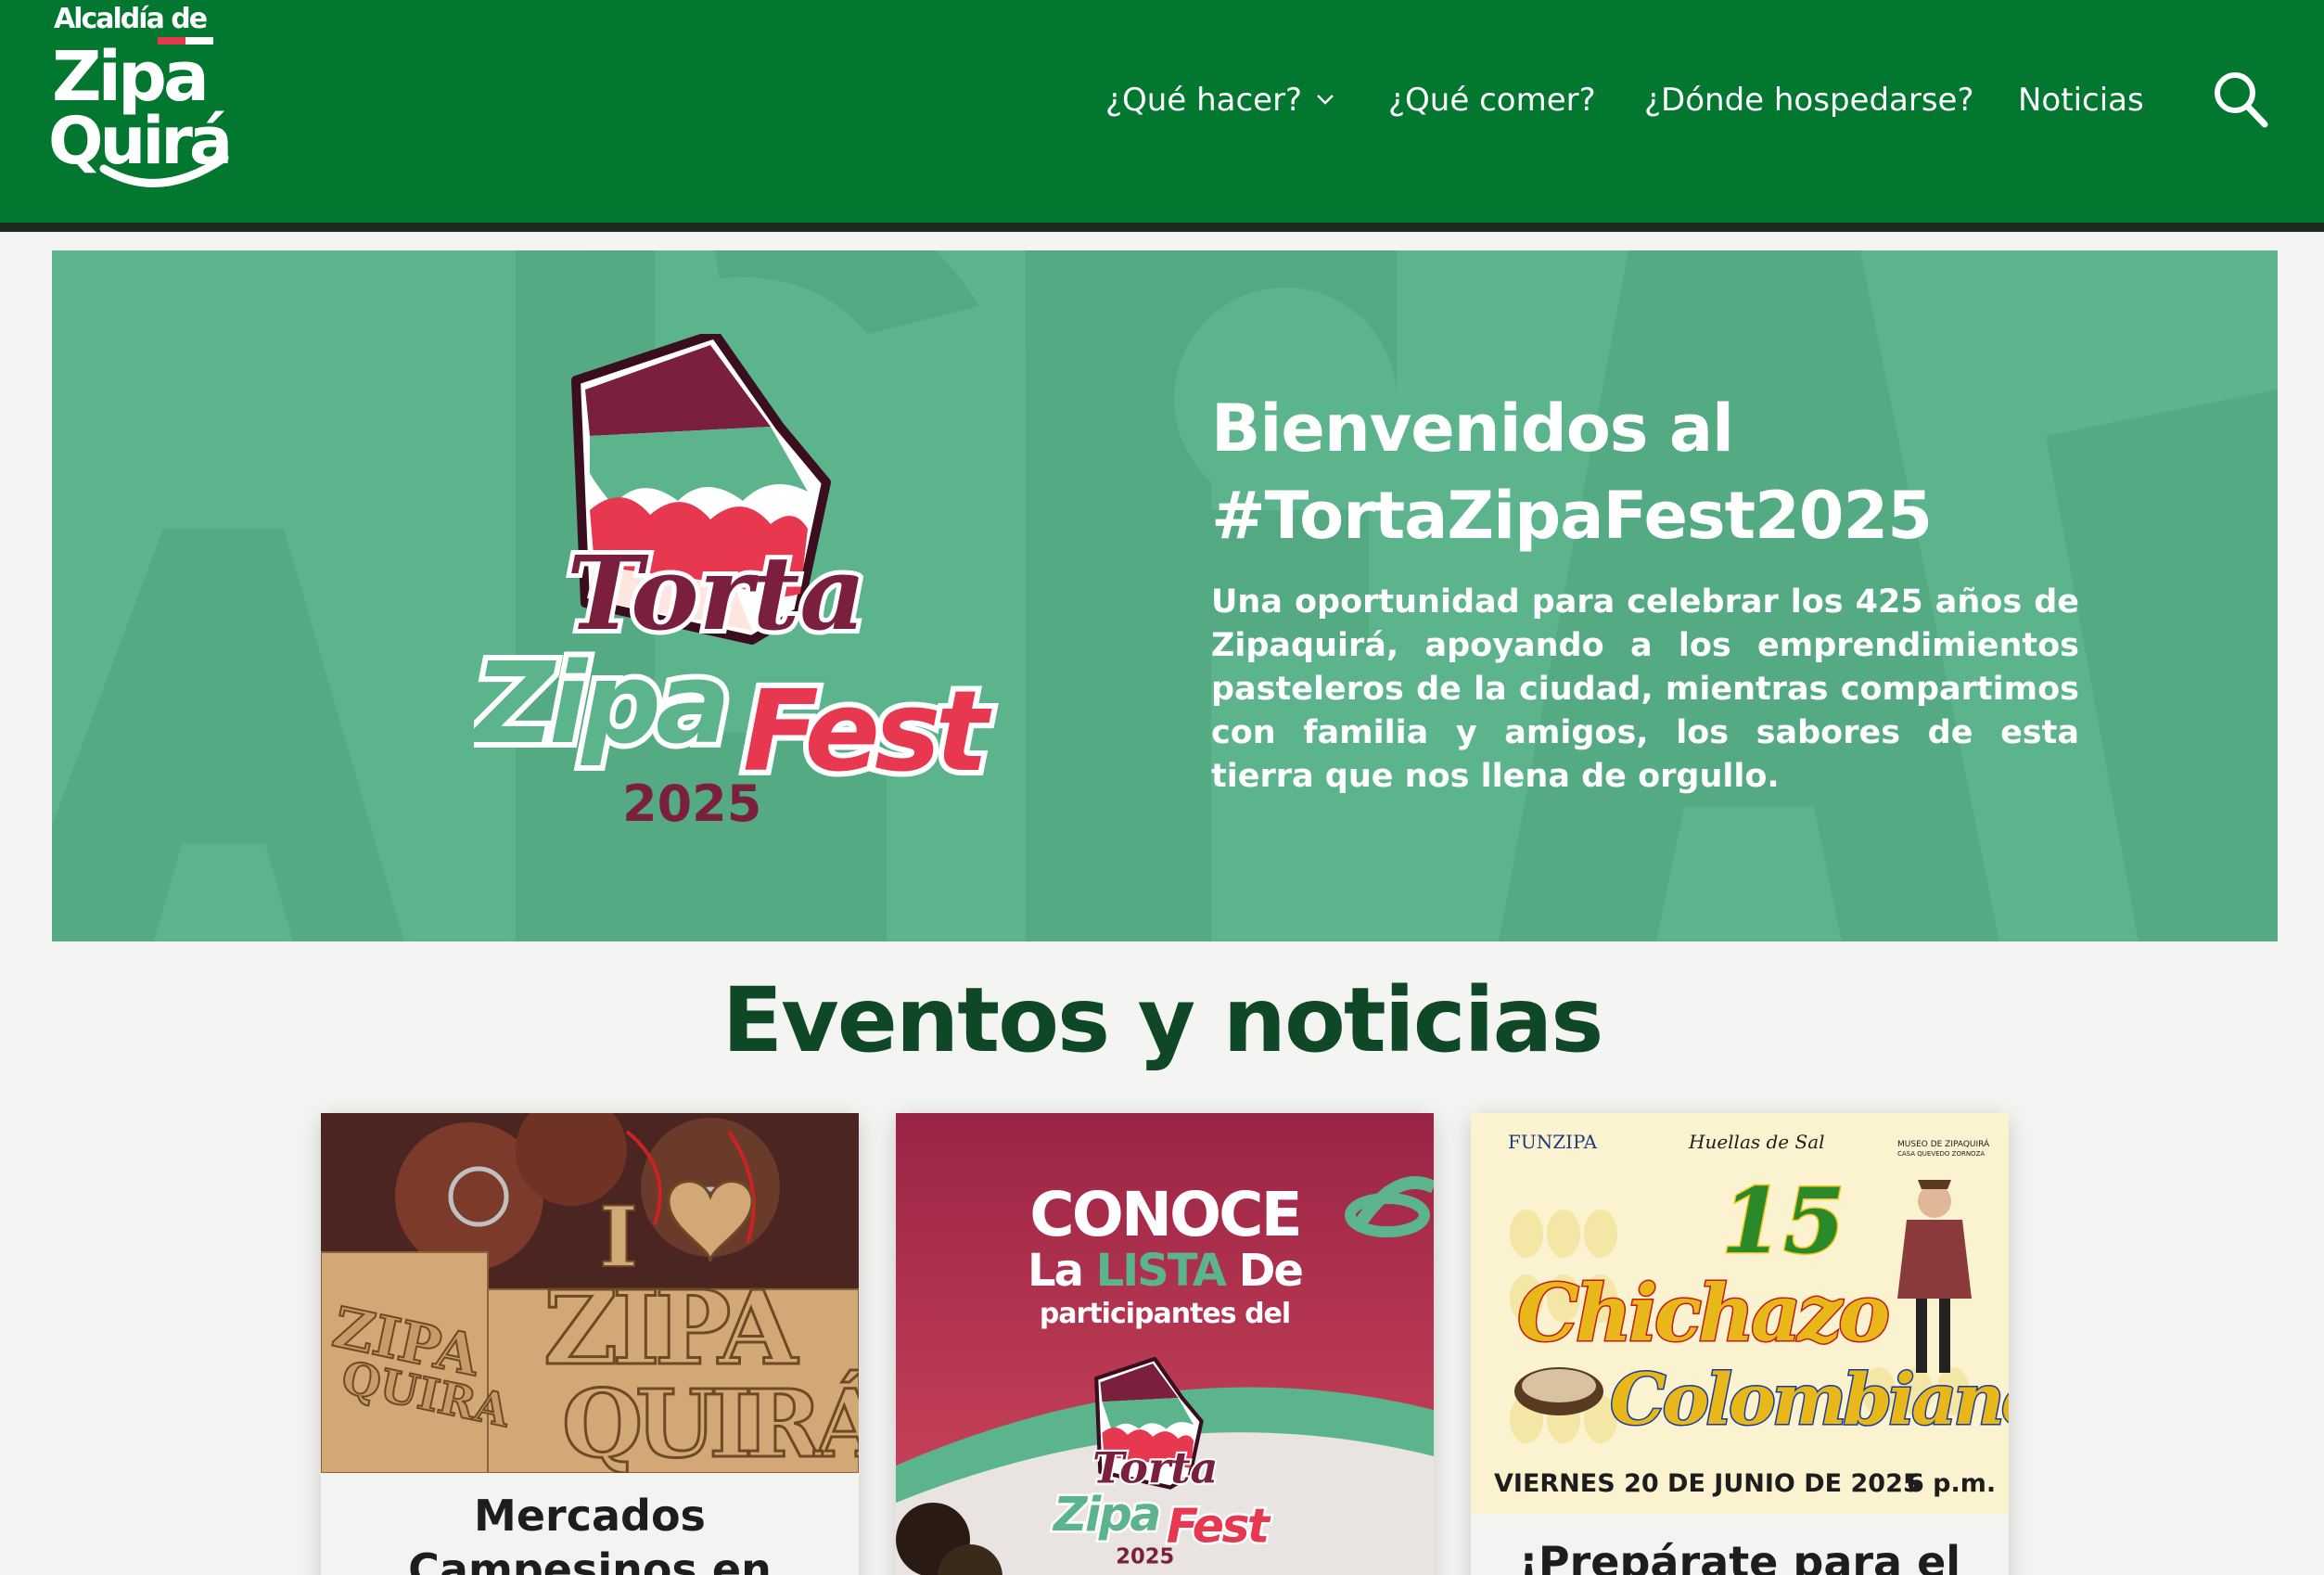 This screenshot has height=1575, width=2324. I want to click on svg-text: Zipa, so click(1106, 1514).